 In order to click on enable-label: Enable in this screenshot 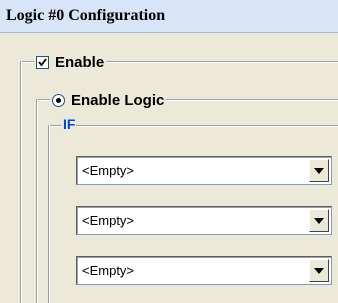, I will do `click(80, 62)`.